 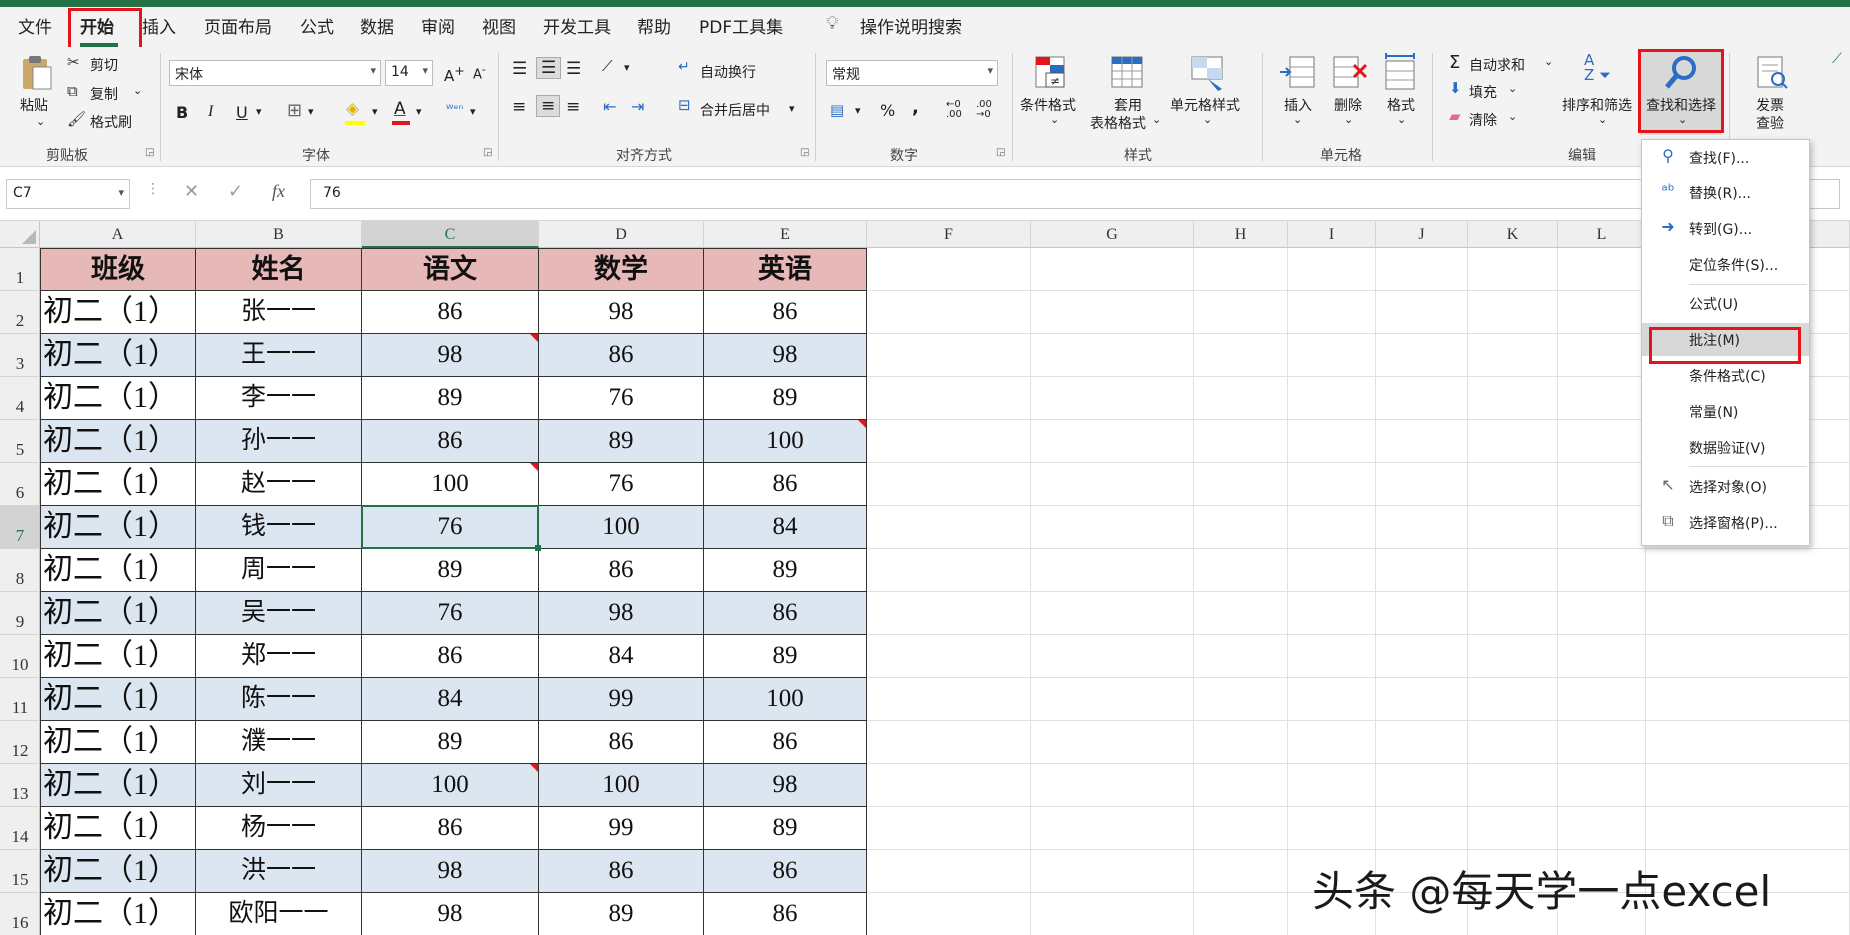 I want to click on table-cell: 84, so click(x=450, y=699).